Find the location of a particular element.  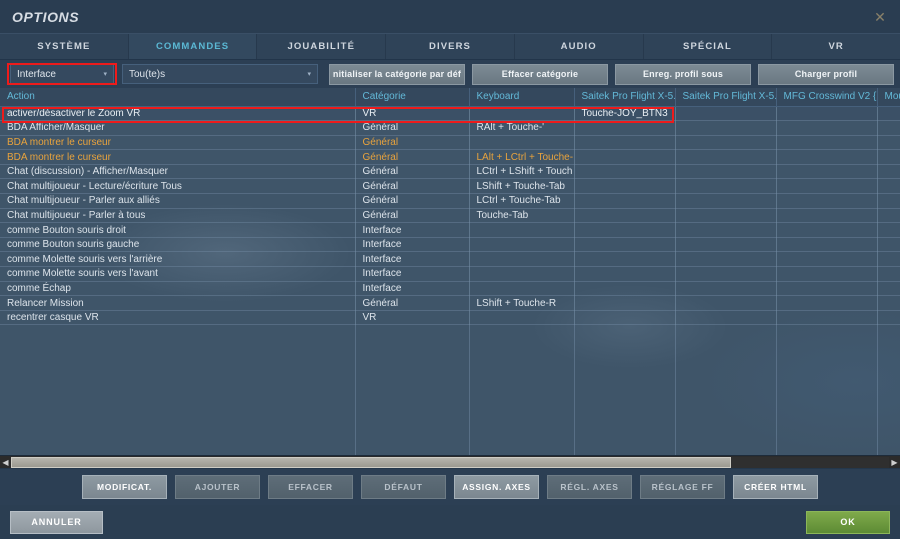

table-cell-keyboard: LCtrl + LShift + Touch is located at coordinates (522, 172).